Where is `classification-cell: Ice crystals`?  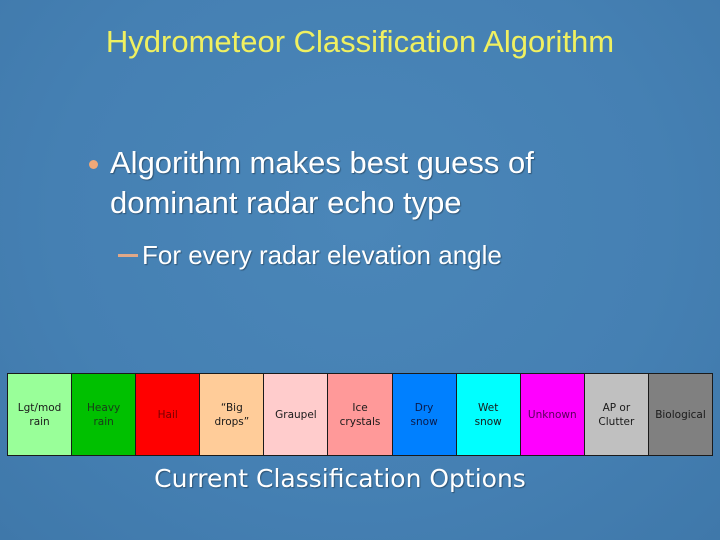 classification-cell: Ice crystals is located at coordinates (360, 414).